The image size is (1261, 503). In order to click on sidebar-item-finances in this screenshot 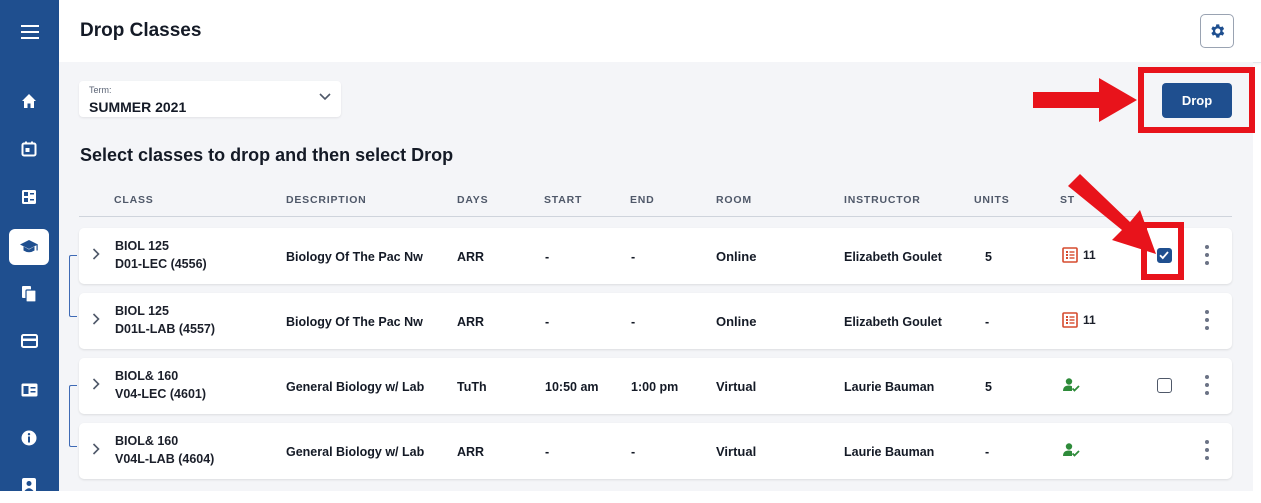, I will do `click(29, 341)`.